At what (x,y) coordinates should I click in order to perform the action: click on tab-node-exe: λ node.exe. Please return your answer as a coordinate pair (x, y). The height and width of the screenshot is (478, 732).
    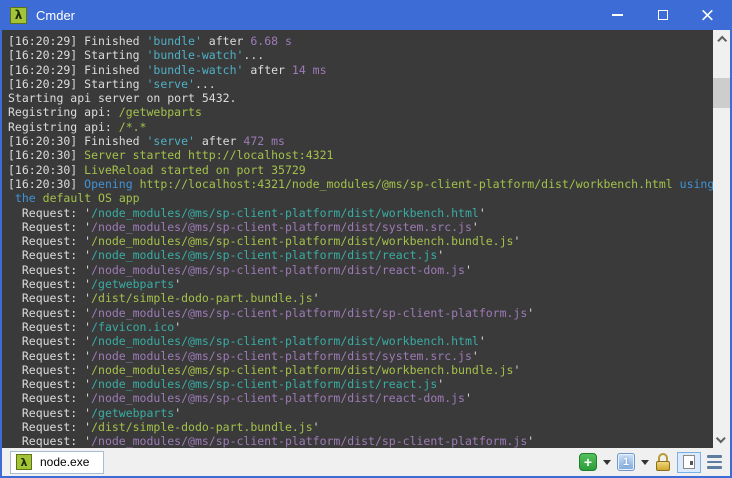
    Looking at the image, I should click on (57, 462).